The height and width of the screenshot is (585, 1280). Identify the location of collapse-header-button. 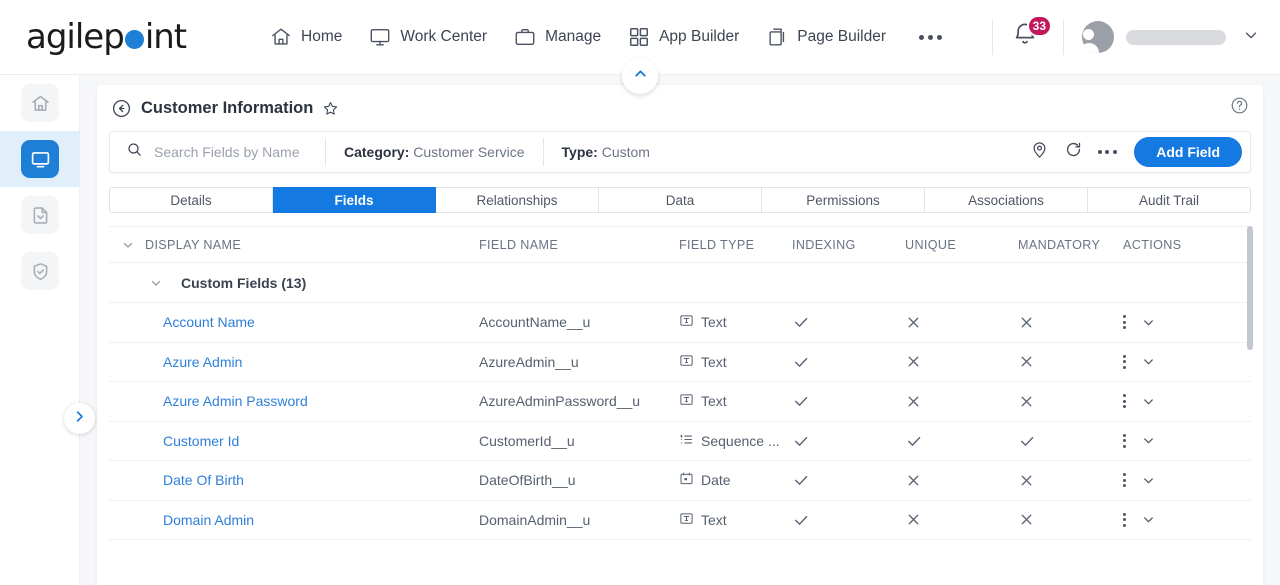
(640, 76).